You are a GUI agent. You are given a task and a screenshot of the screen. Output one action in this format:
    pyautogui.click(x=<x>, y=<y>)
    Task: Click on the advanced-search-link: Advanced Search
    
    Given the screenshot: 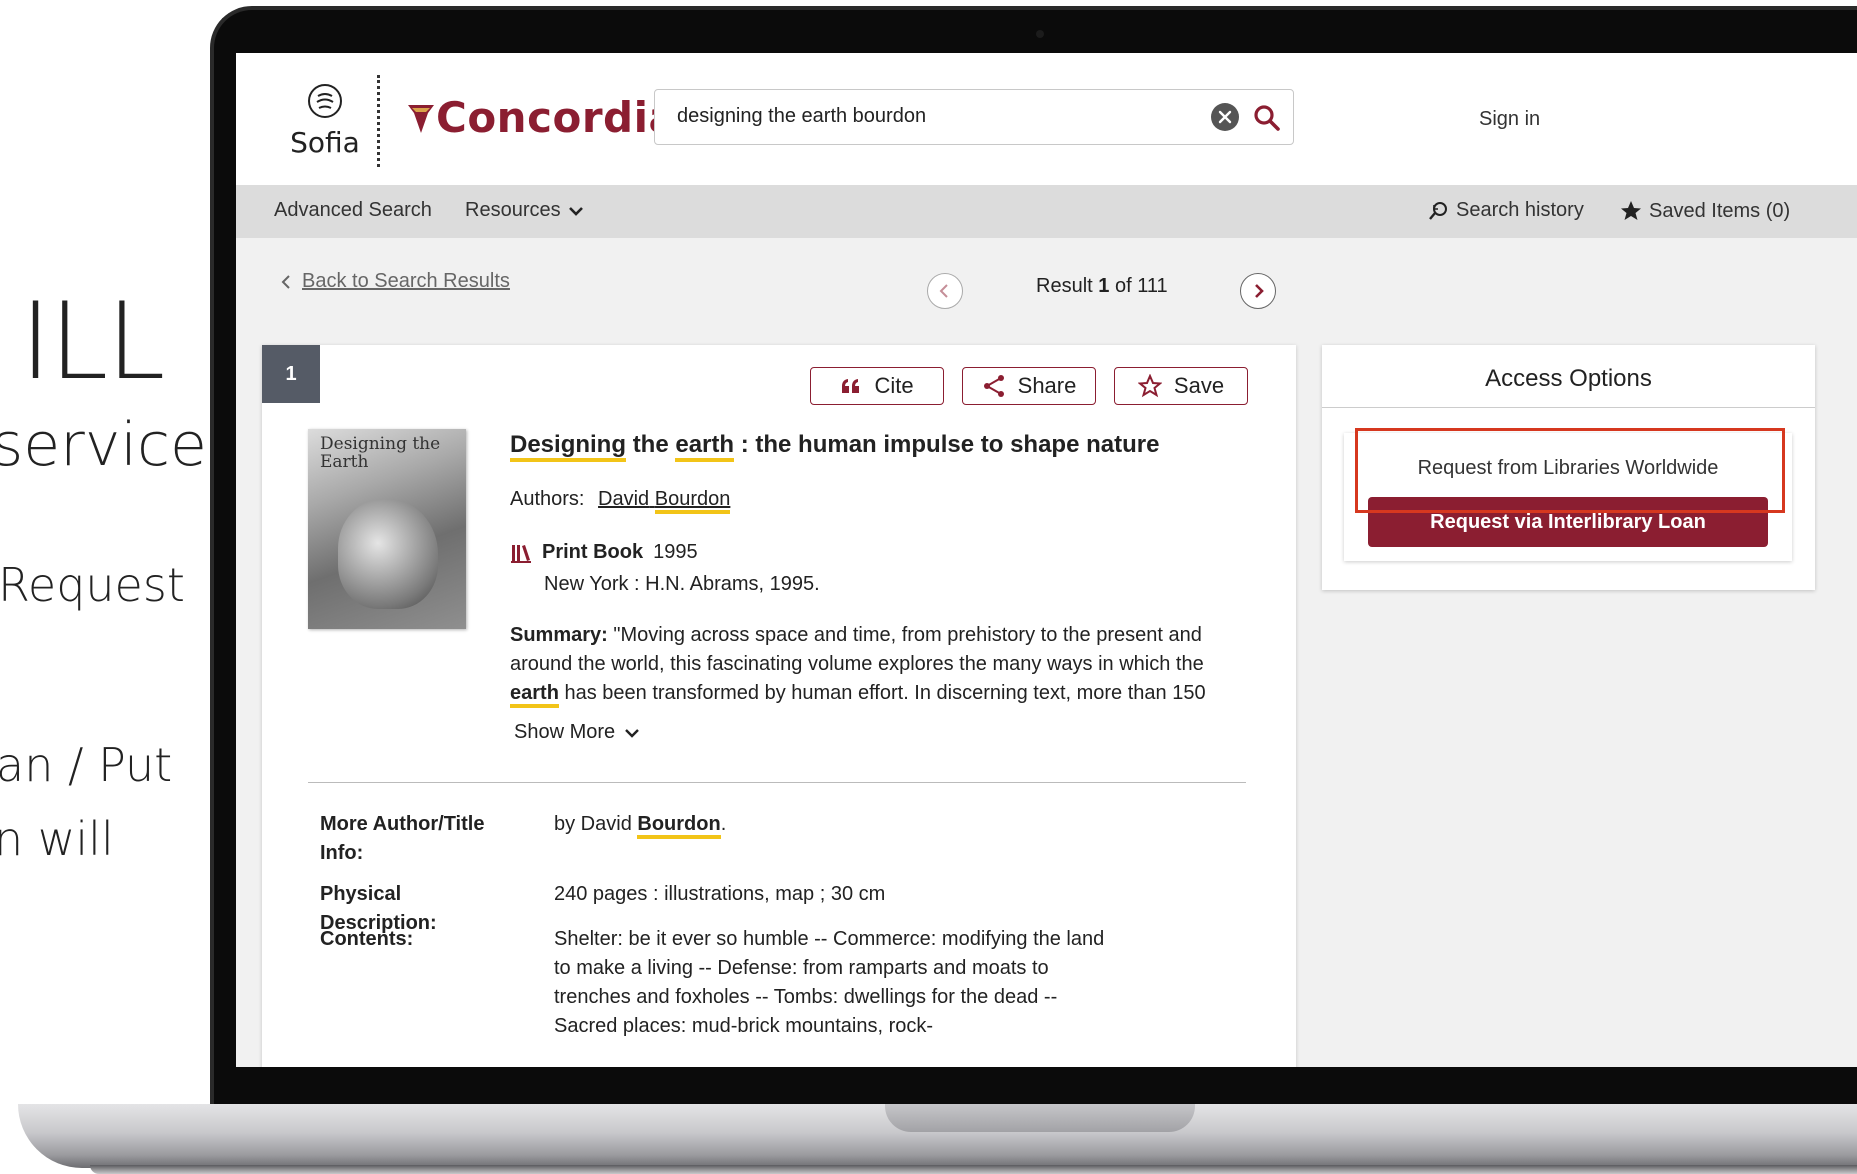 What is the action you would take?
    pyautogui.click(x=353, y=210)
    